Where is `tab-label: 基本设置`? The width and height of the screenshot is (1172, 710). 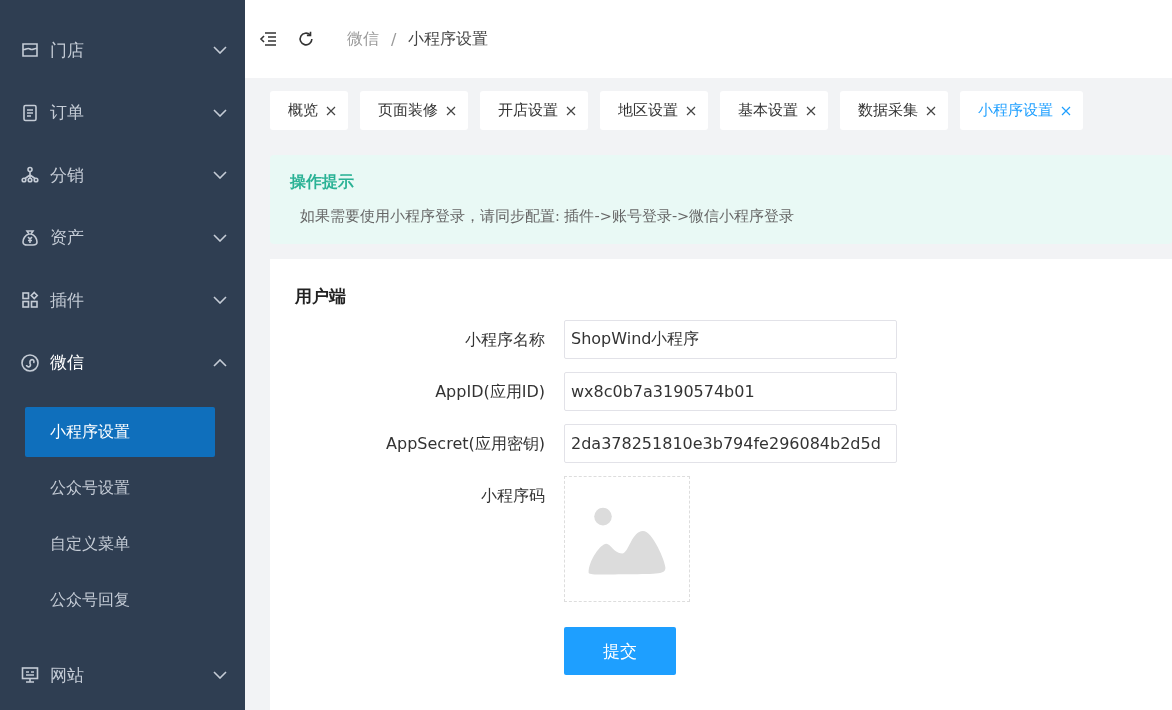
tab-label: 基本设置 is located at coordinates (768, 110).